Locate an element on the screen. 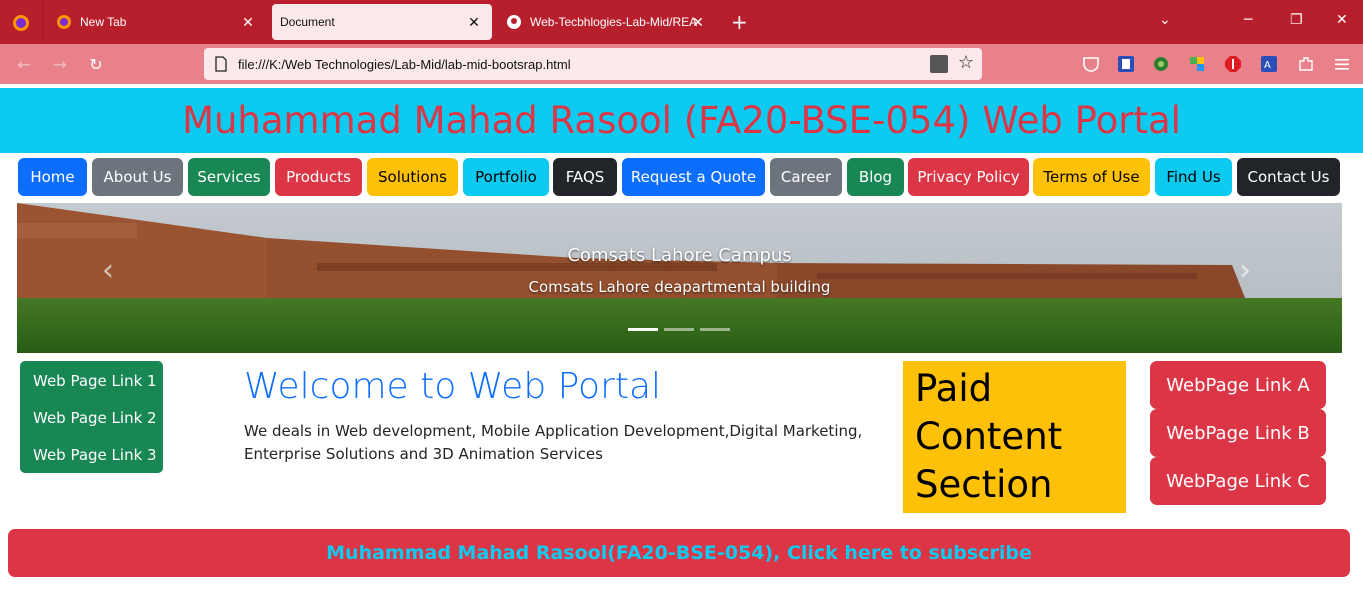  nav-label: Portfolio is located at coordinates (506, 177).